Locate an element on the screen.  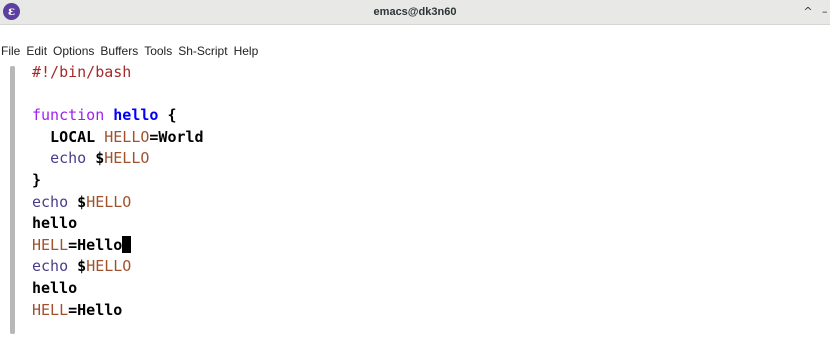
text-cursor is located at coordinates (127, 244).